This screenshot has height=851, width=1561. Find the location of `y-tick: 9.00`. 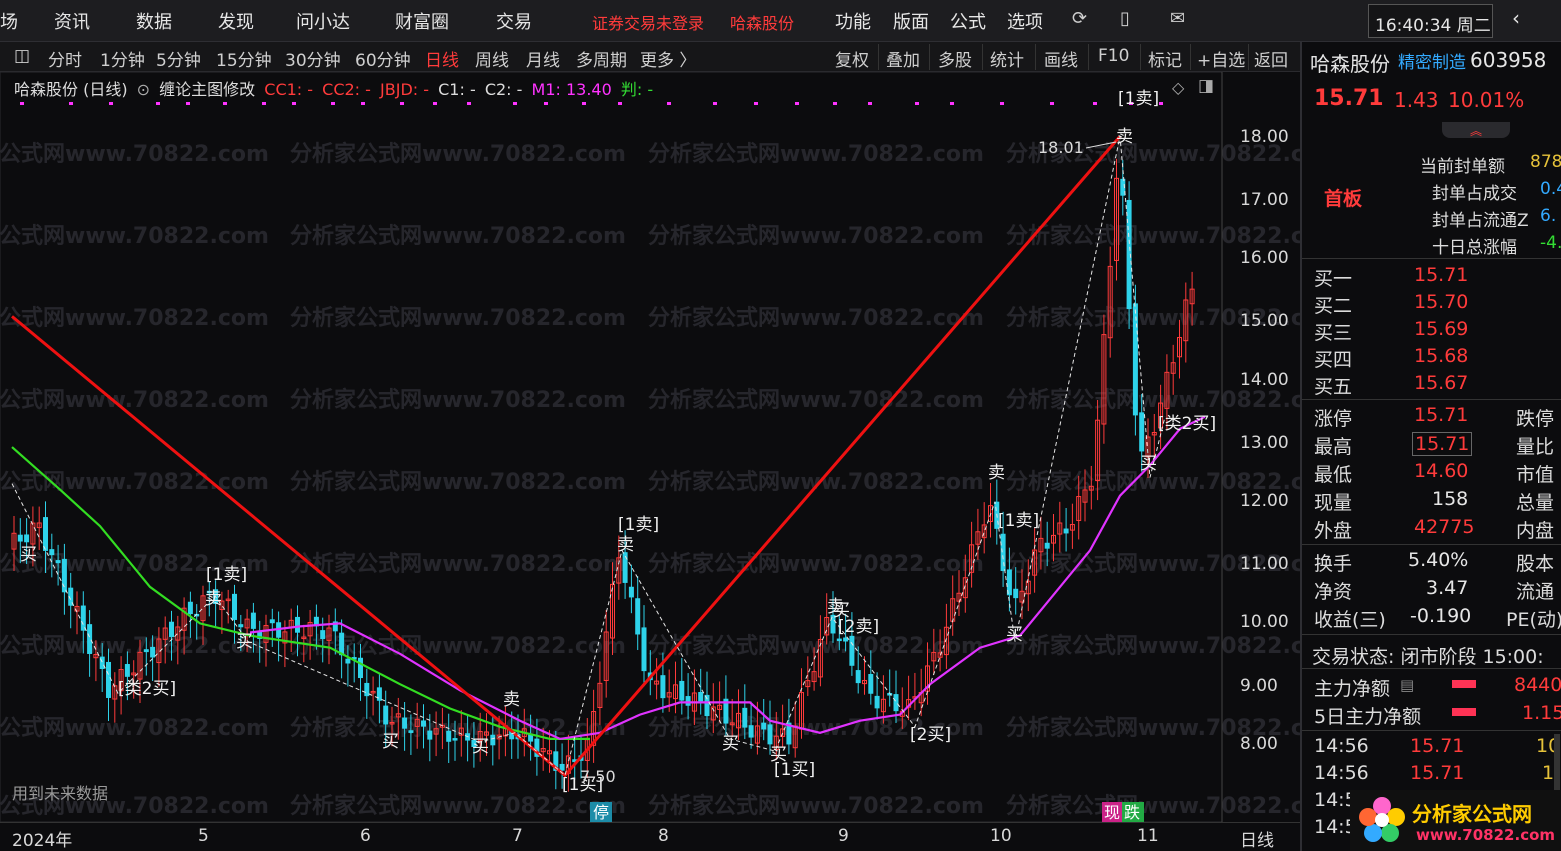

y-tick: 9.00 is located at coordinates (1259, 686).